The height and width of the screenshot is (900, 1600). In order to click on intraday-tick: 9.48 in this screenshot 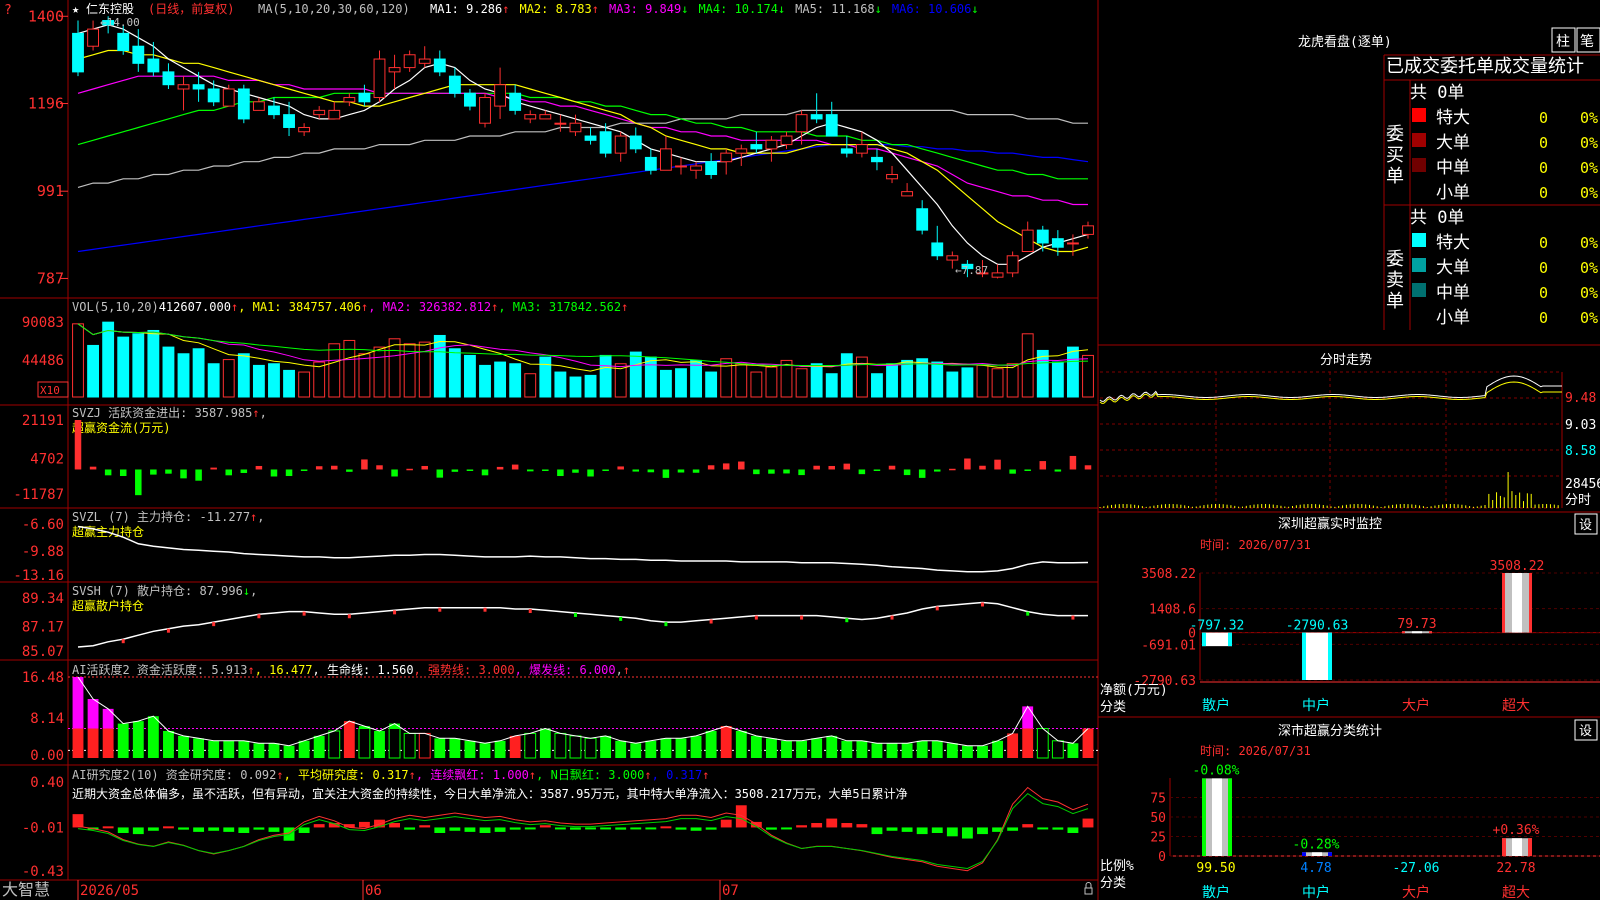, I will do `click(1580, 398)`.